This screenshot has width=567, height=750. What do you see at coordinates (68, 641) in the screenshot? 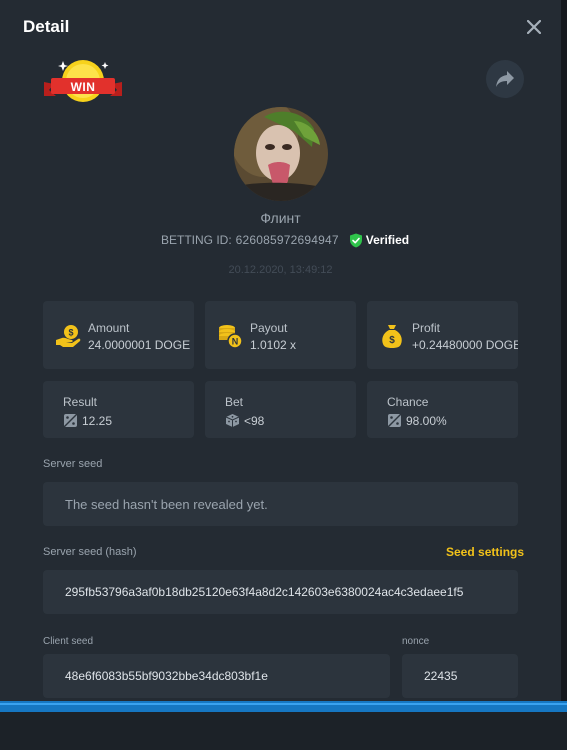
I see `client-seed-label: Client seed` at bounding box center [68, 641].